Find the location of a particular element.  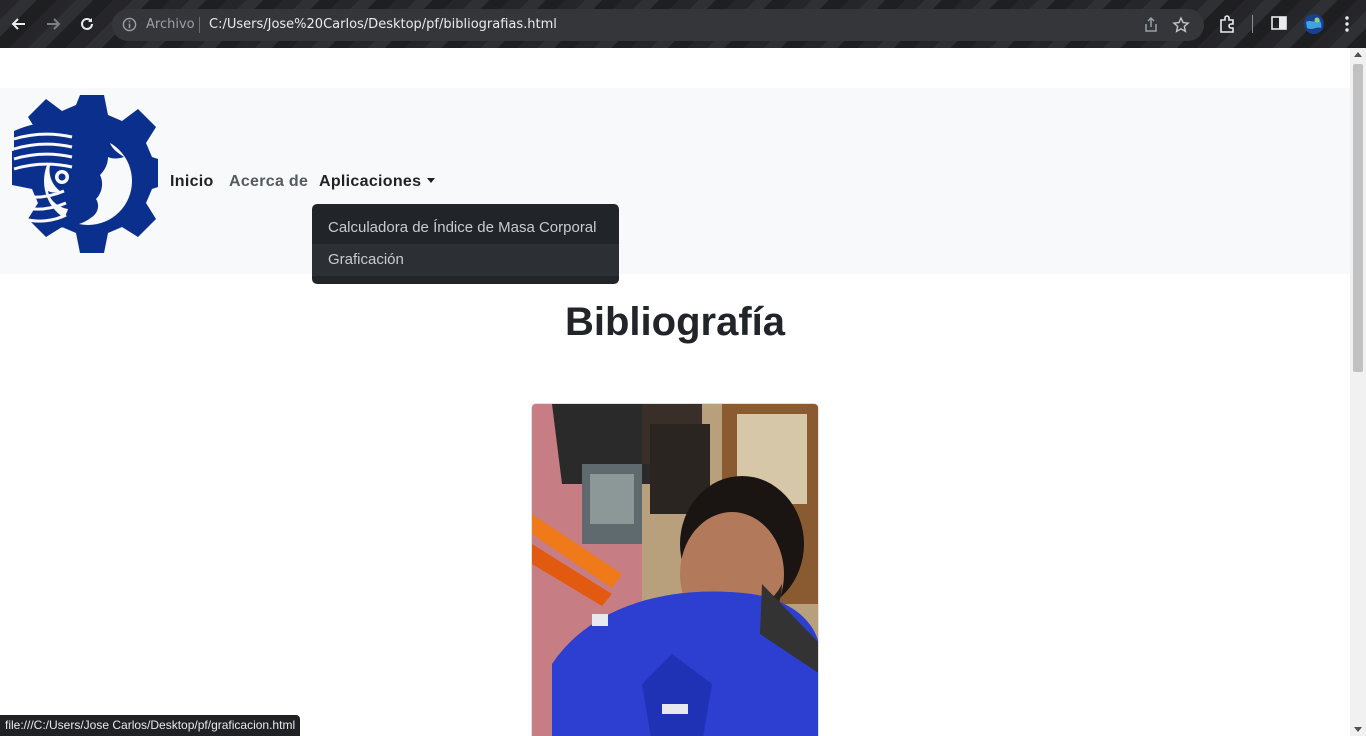

menu-icon is located at coordinates (1347, 26).